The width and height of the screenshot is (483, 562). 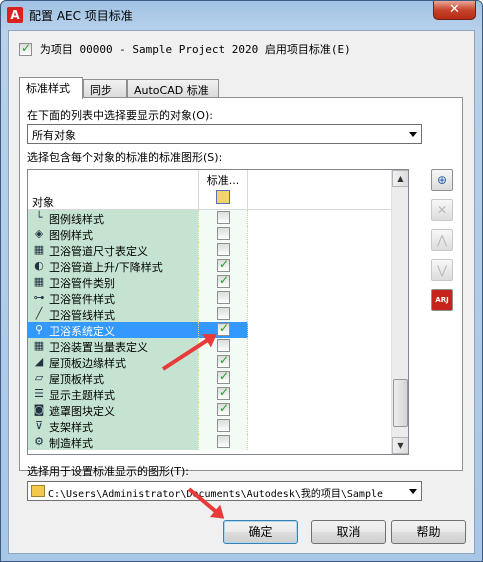 I want to click on move-up-button: ⋀, so click(x=442, y=240).